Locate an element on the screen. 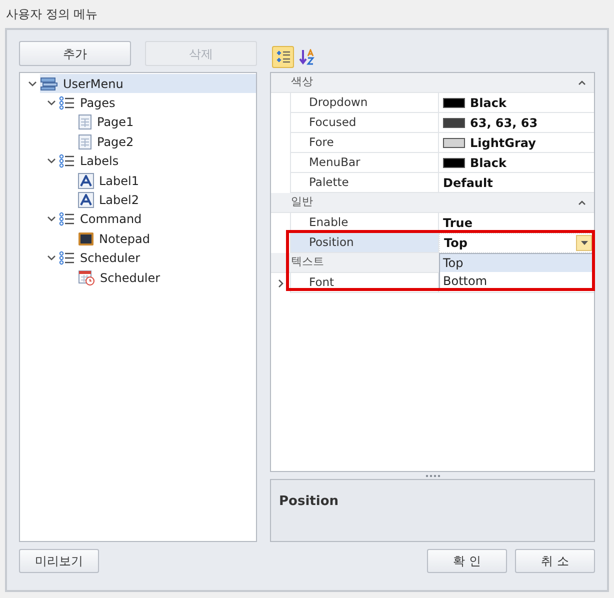 The width and height of the screenshot is (614, 598). description-title: Position is located at coordinates (309, 501).